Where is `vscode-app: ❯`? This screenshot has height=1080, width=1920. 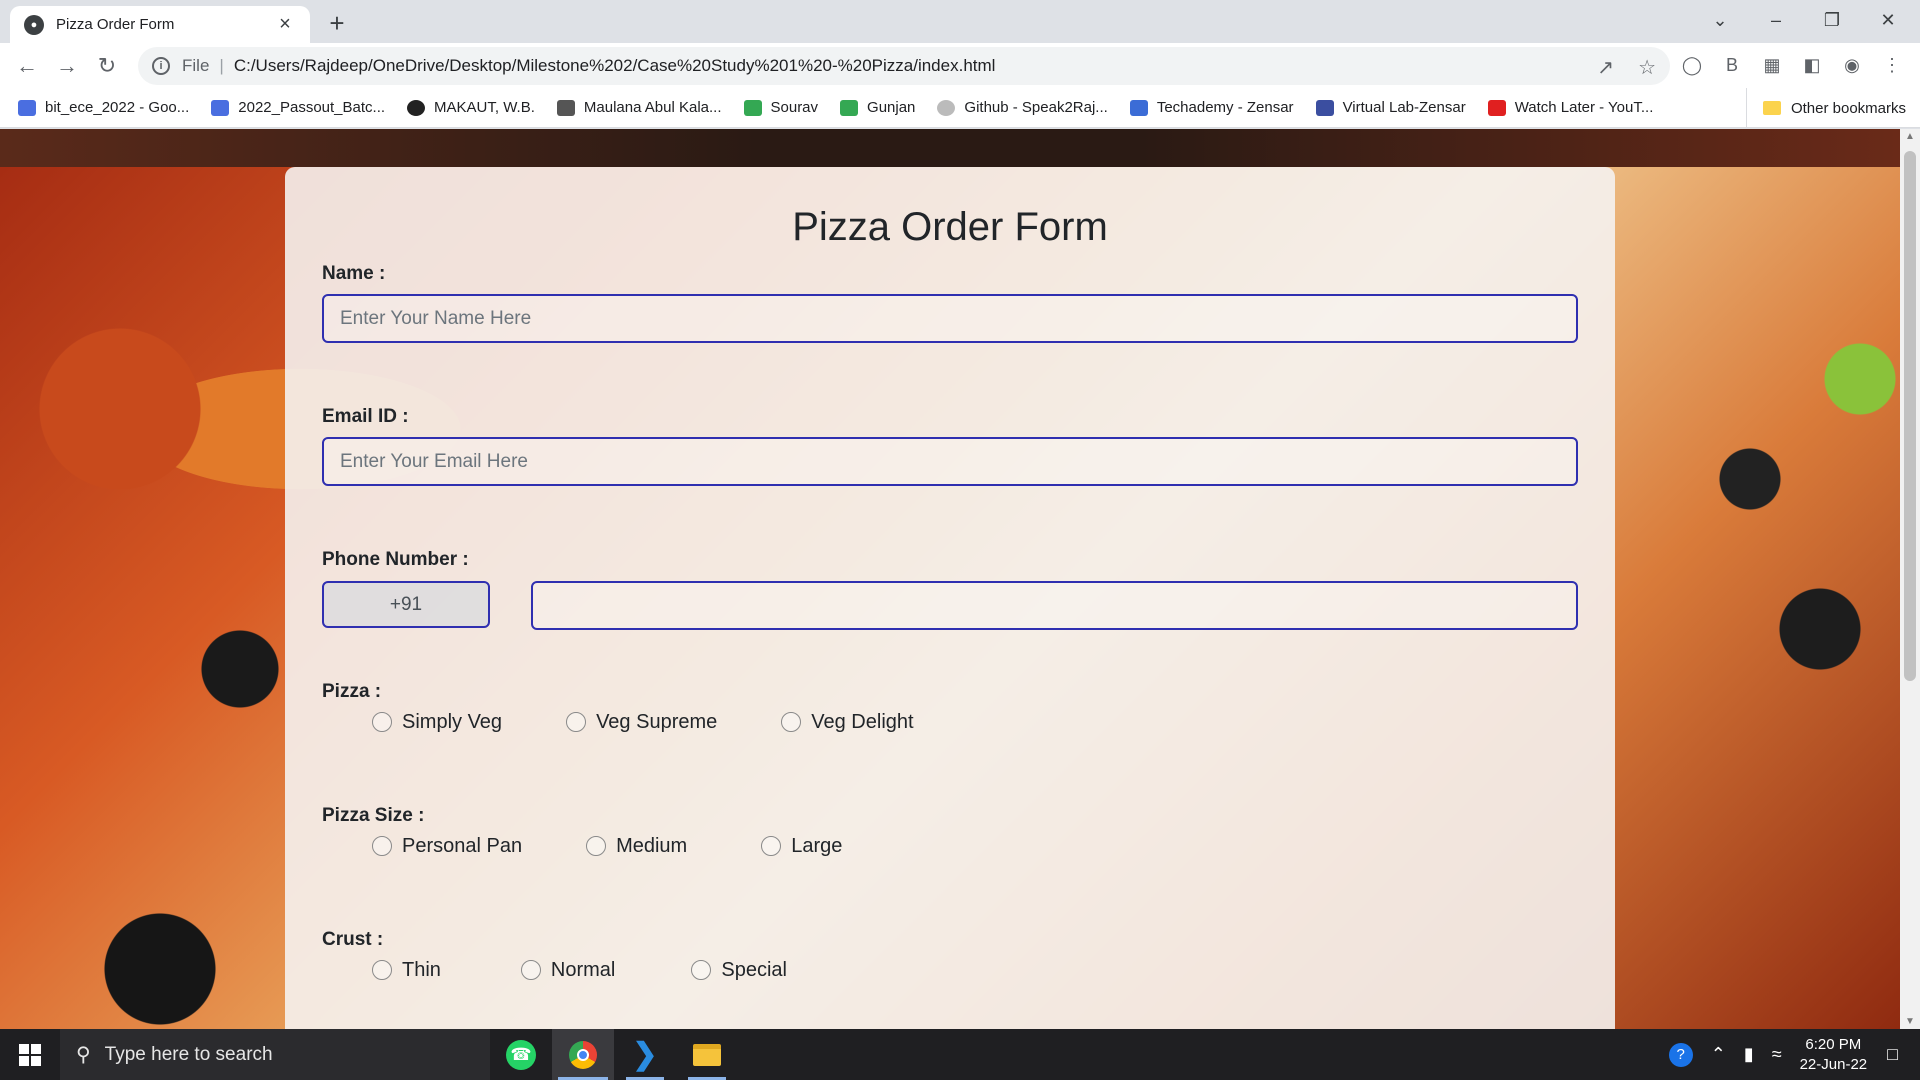 vscode-app: ❯ is located at coordinates (645, 1054).